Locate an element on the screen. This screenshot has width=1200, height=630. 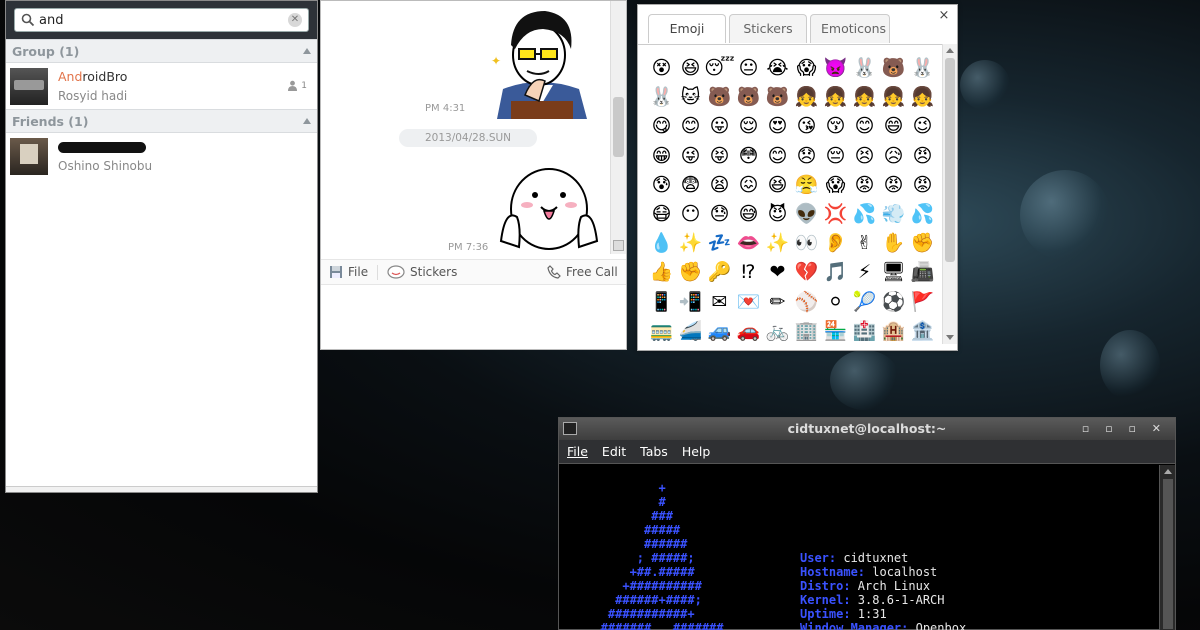
scroll-down-arrow-icon is located at coordinates (950, 337).